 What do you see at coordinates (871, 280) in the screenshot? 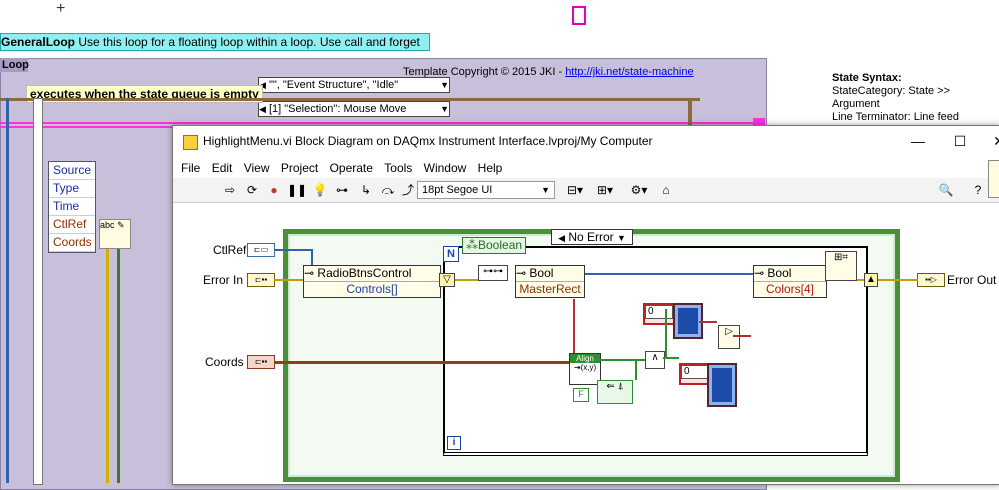
I see `tunnel-icon: ▲` at bounding box center [871, 280].